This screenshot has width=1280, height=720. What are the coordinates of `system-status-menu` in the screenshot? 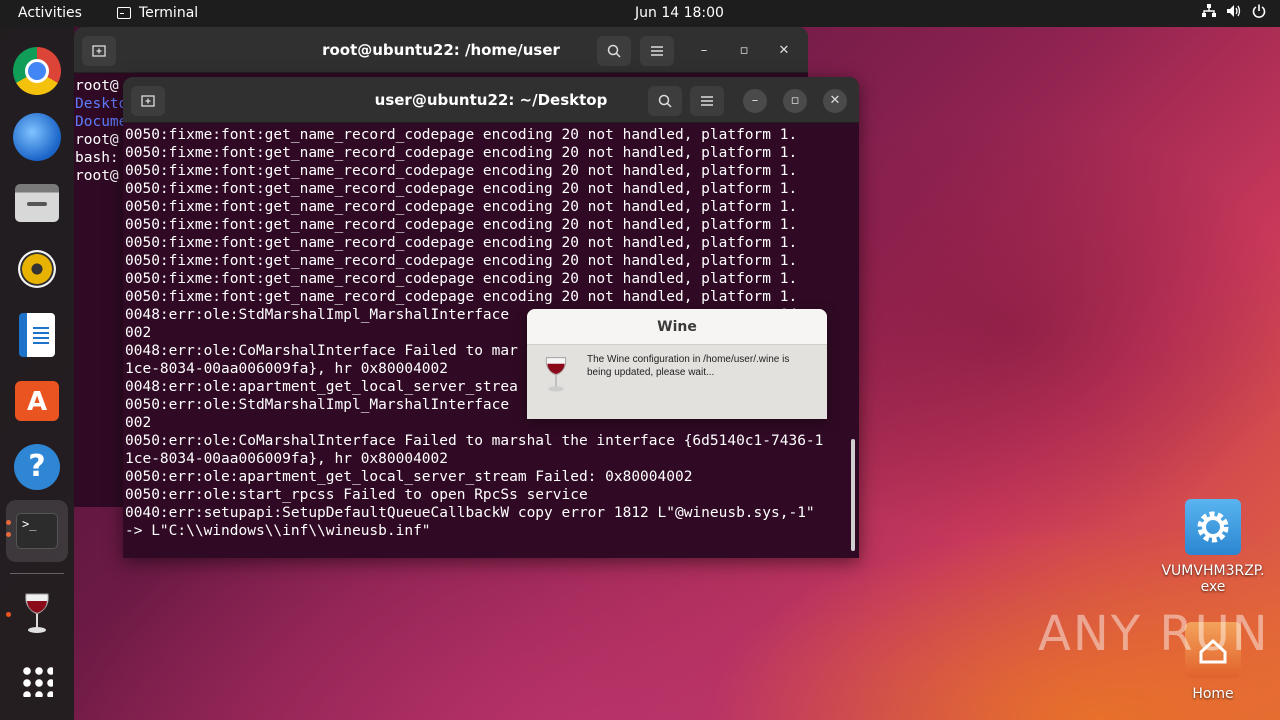 It's located at (1234, 11).